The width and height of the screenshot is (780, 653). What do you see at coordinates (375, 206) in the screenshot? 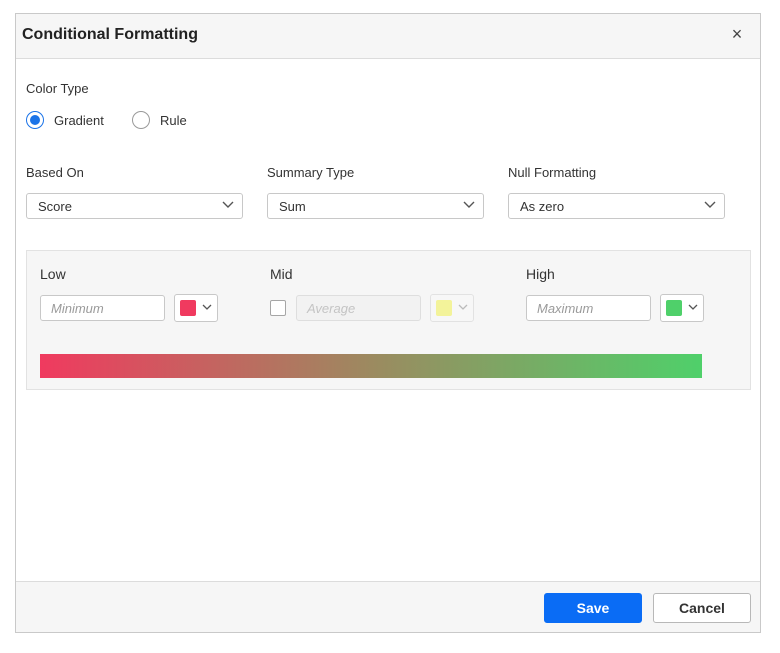
I see `summary-type-dropdown: Sum` at bounding box center [375, 206].